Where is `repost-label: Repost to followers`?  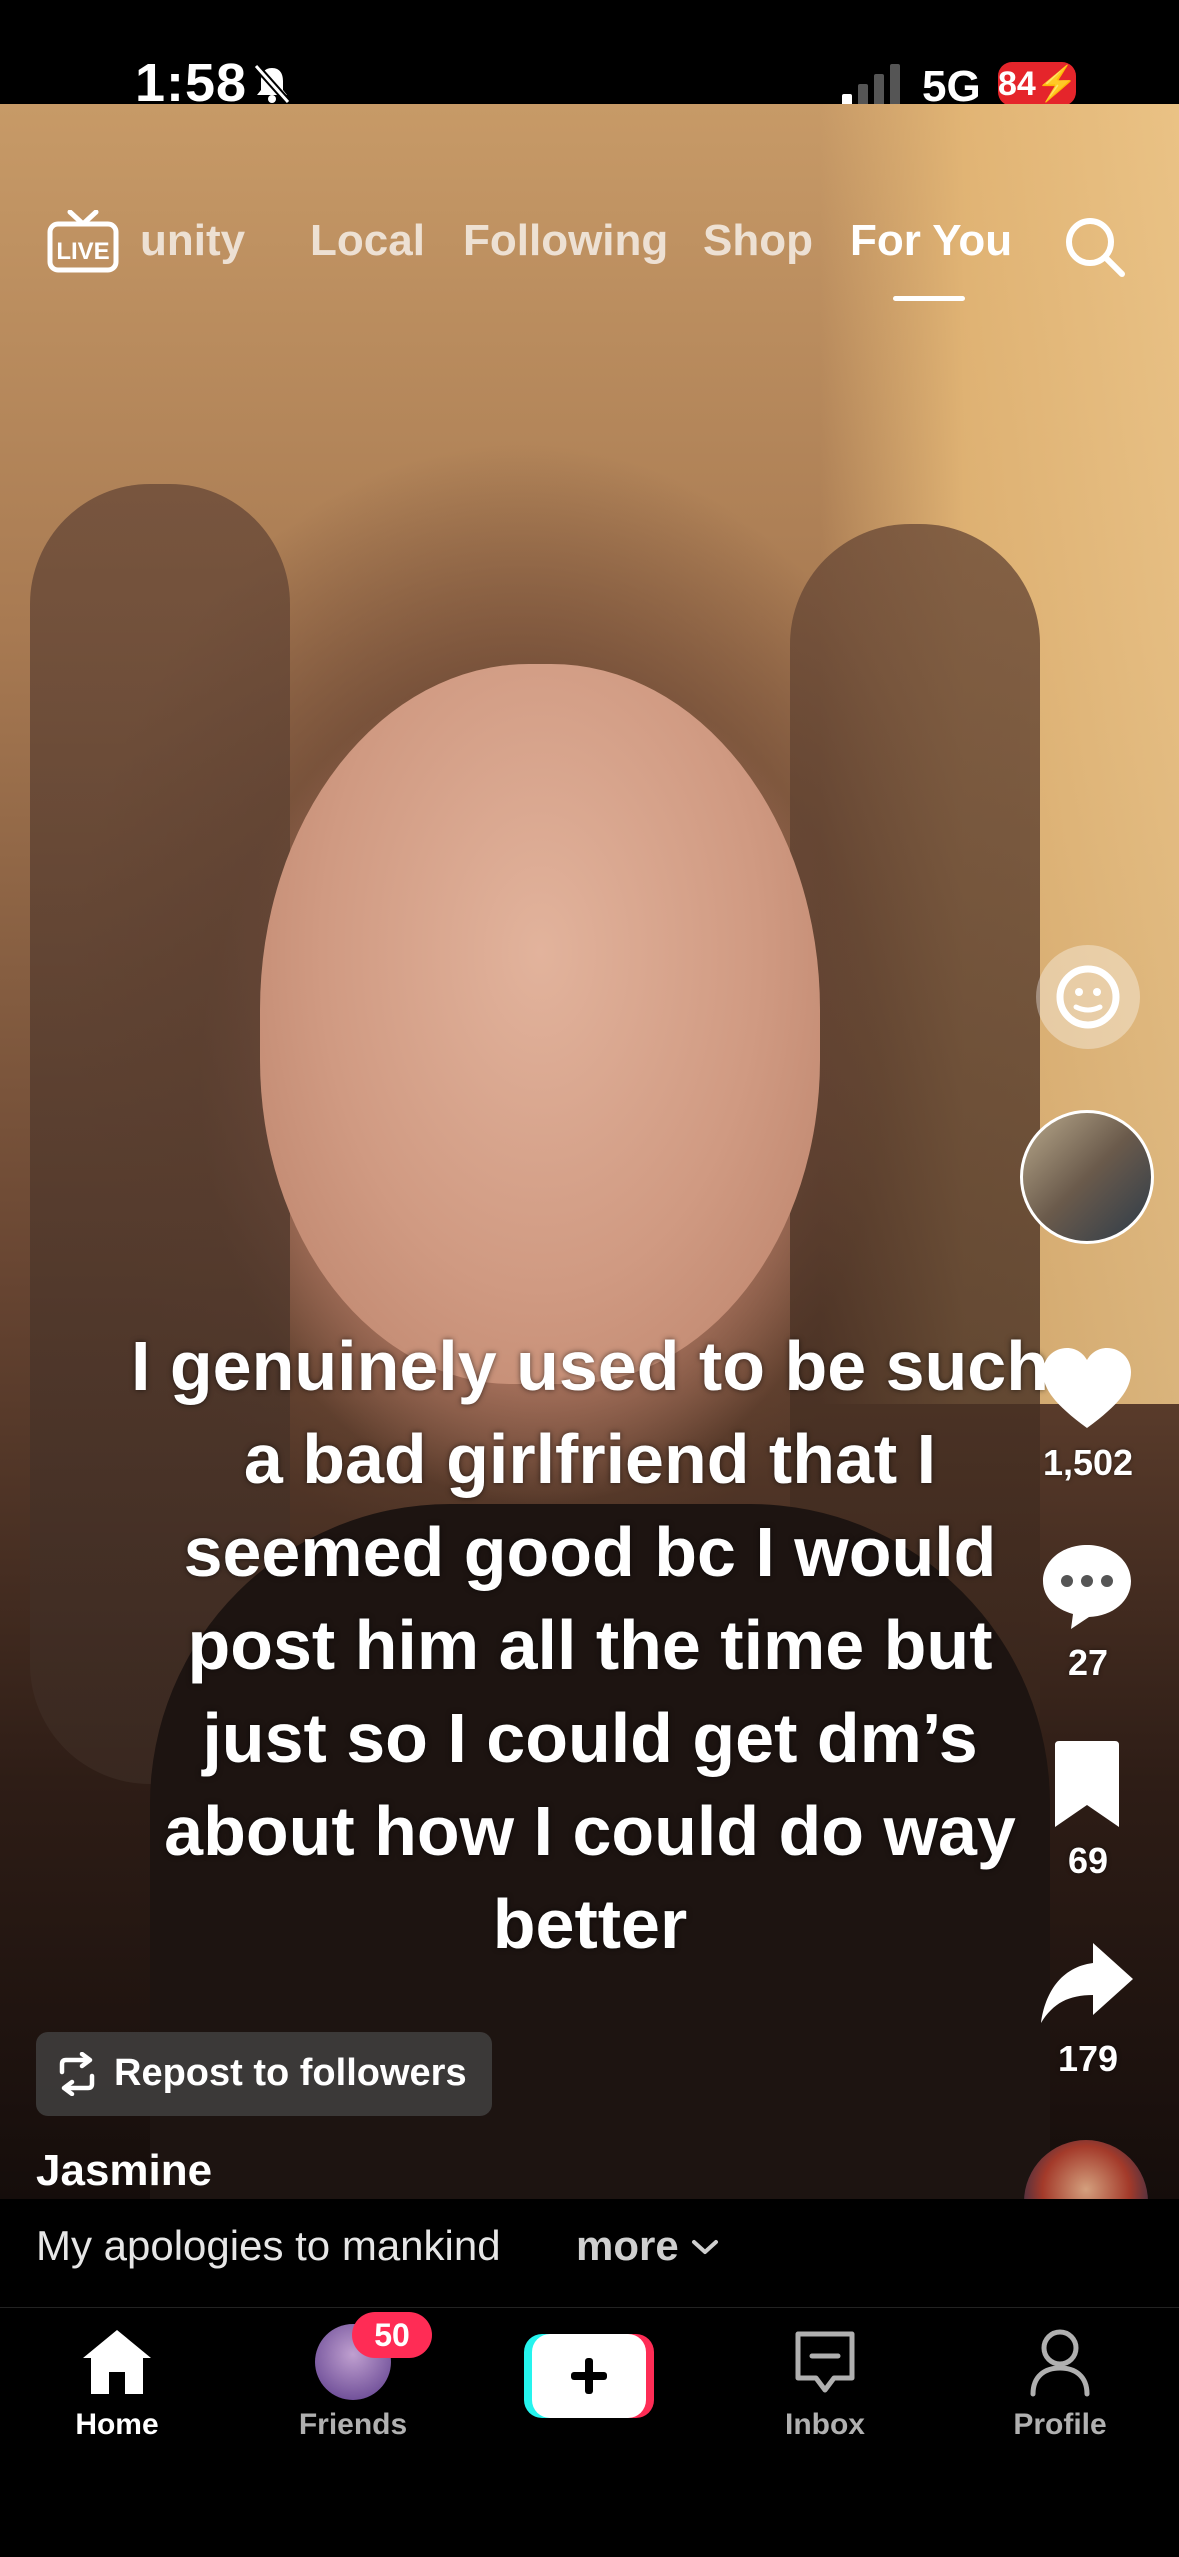 repost-label: Repost to followers is located at coordinates (290, 2073).